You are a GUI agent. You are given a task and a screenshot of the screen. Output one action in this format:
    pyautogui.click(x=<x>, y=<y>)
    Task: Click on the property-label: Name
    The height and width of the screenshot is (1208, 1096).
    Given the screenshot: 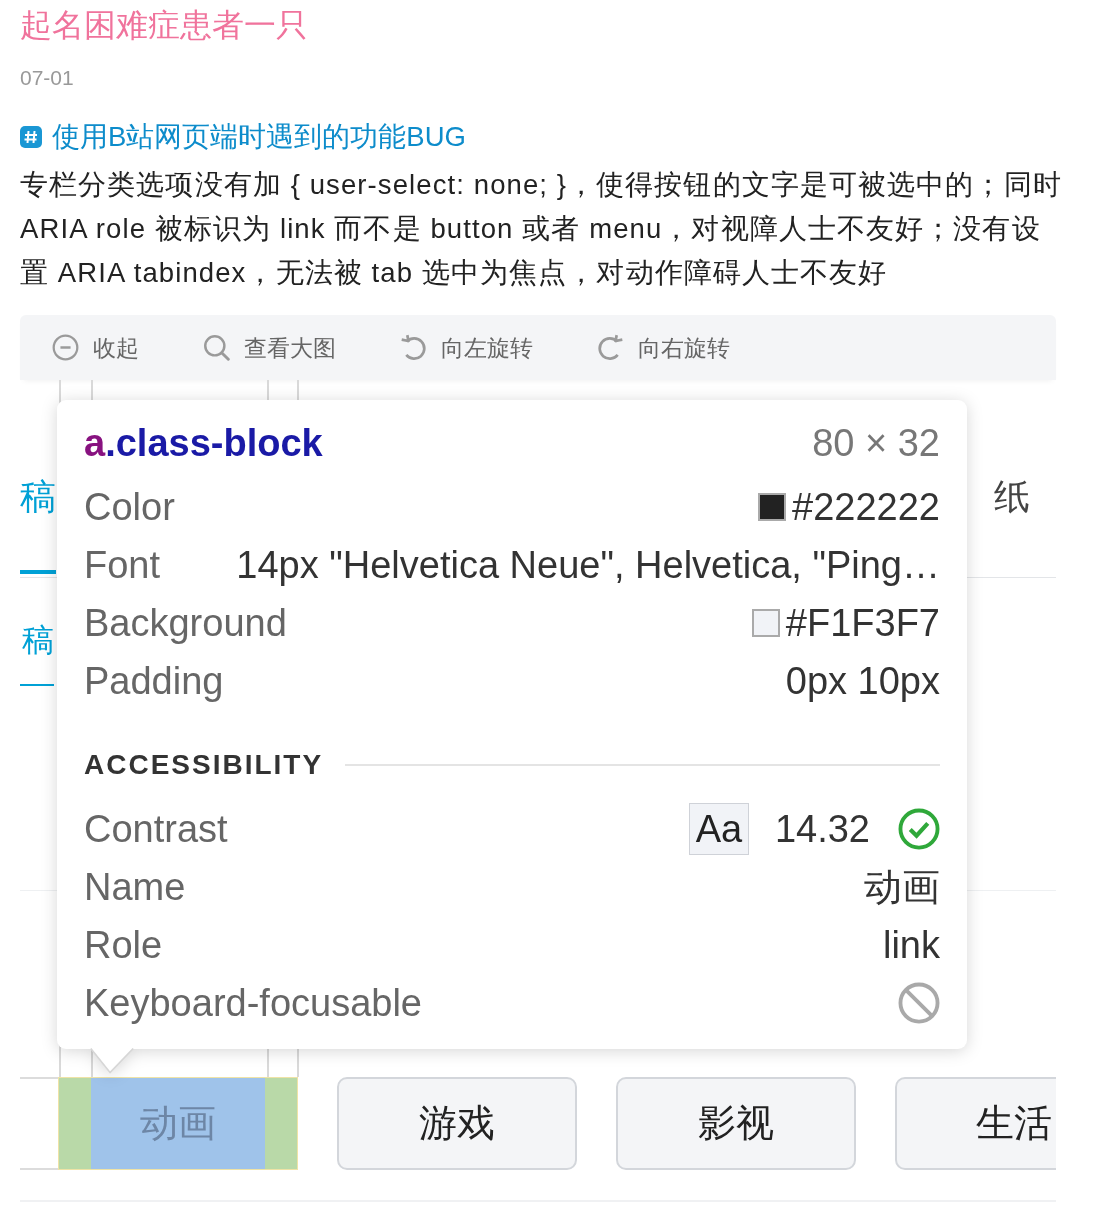 What is the action you would take?
    pyautogui.click(x=135, y=887)
    